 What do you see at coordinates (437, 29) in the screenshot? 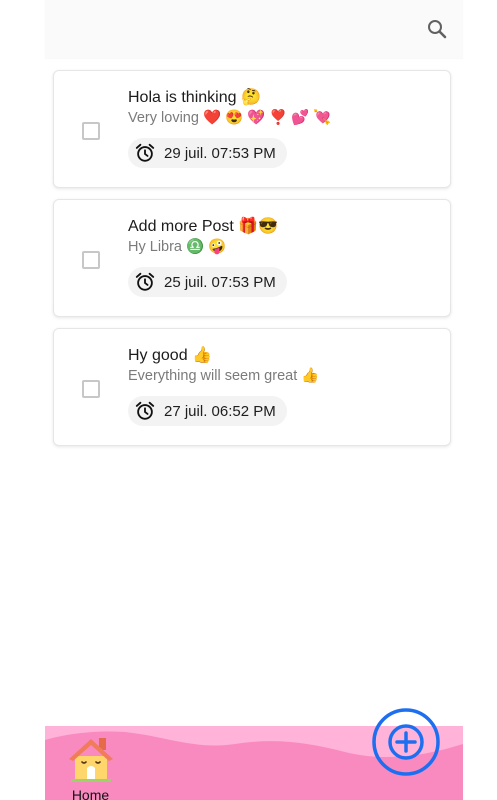
I see `search-icon` at bounding box center [437, 29].